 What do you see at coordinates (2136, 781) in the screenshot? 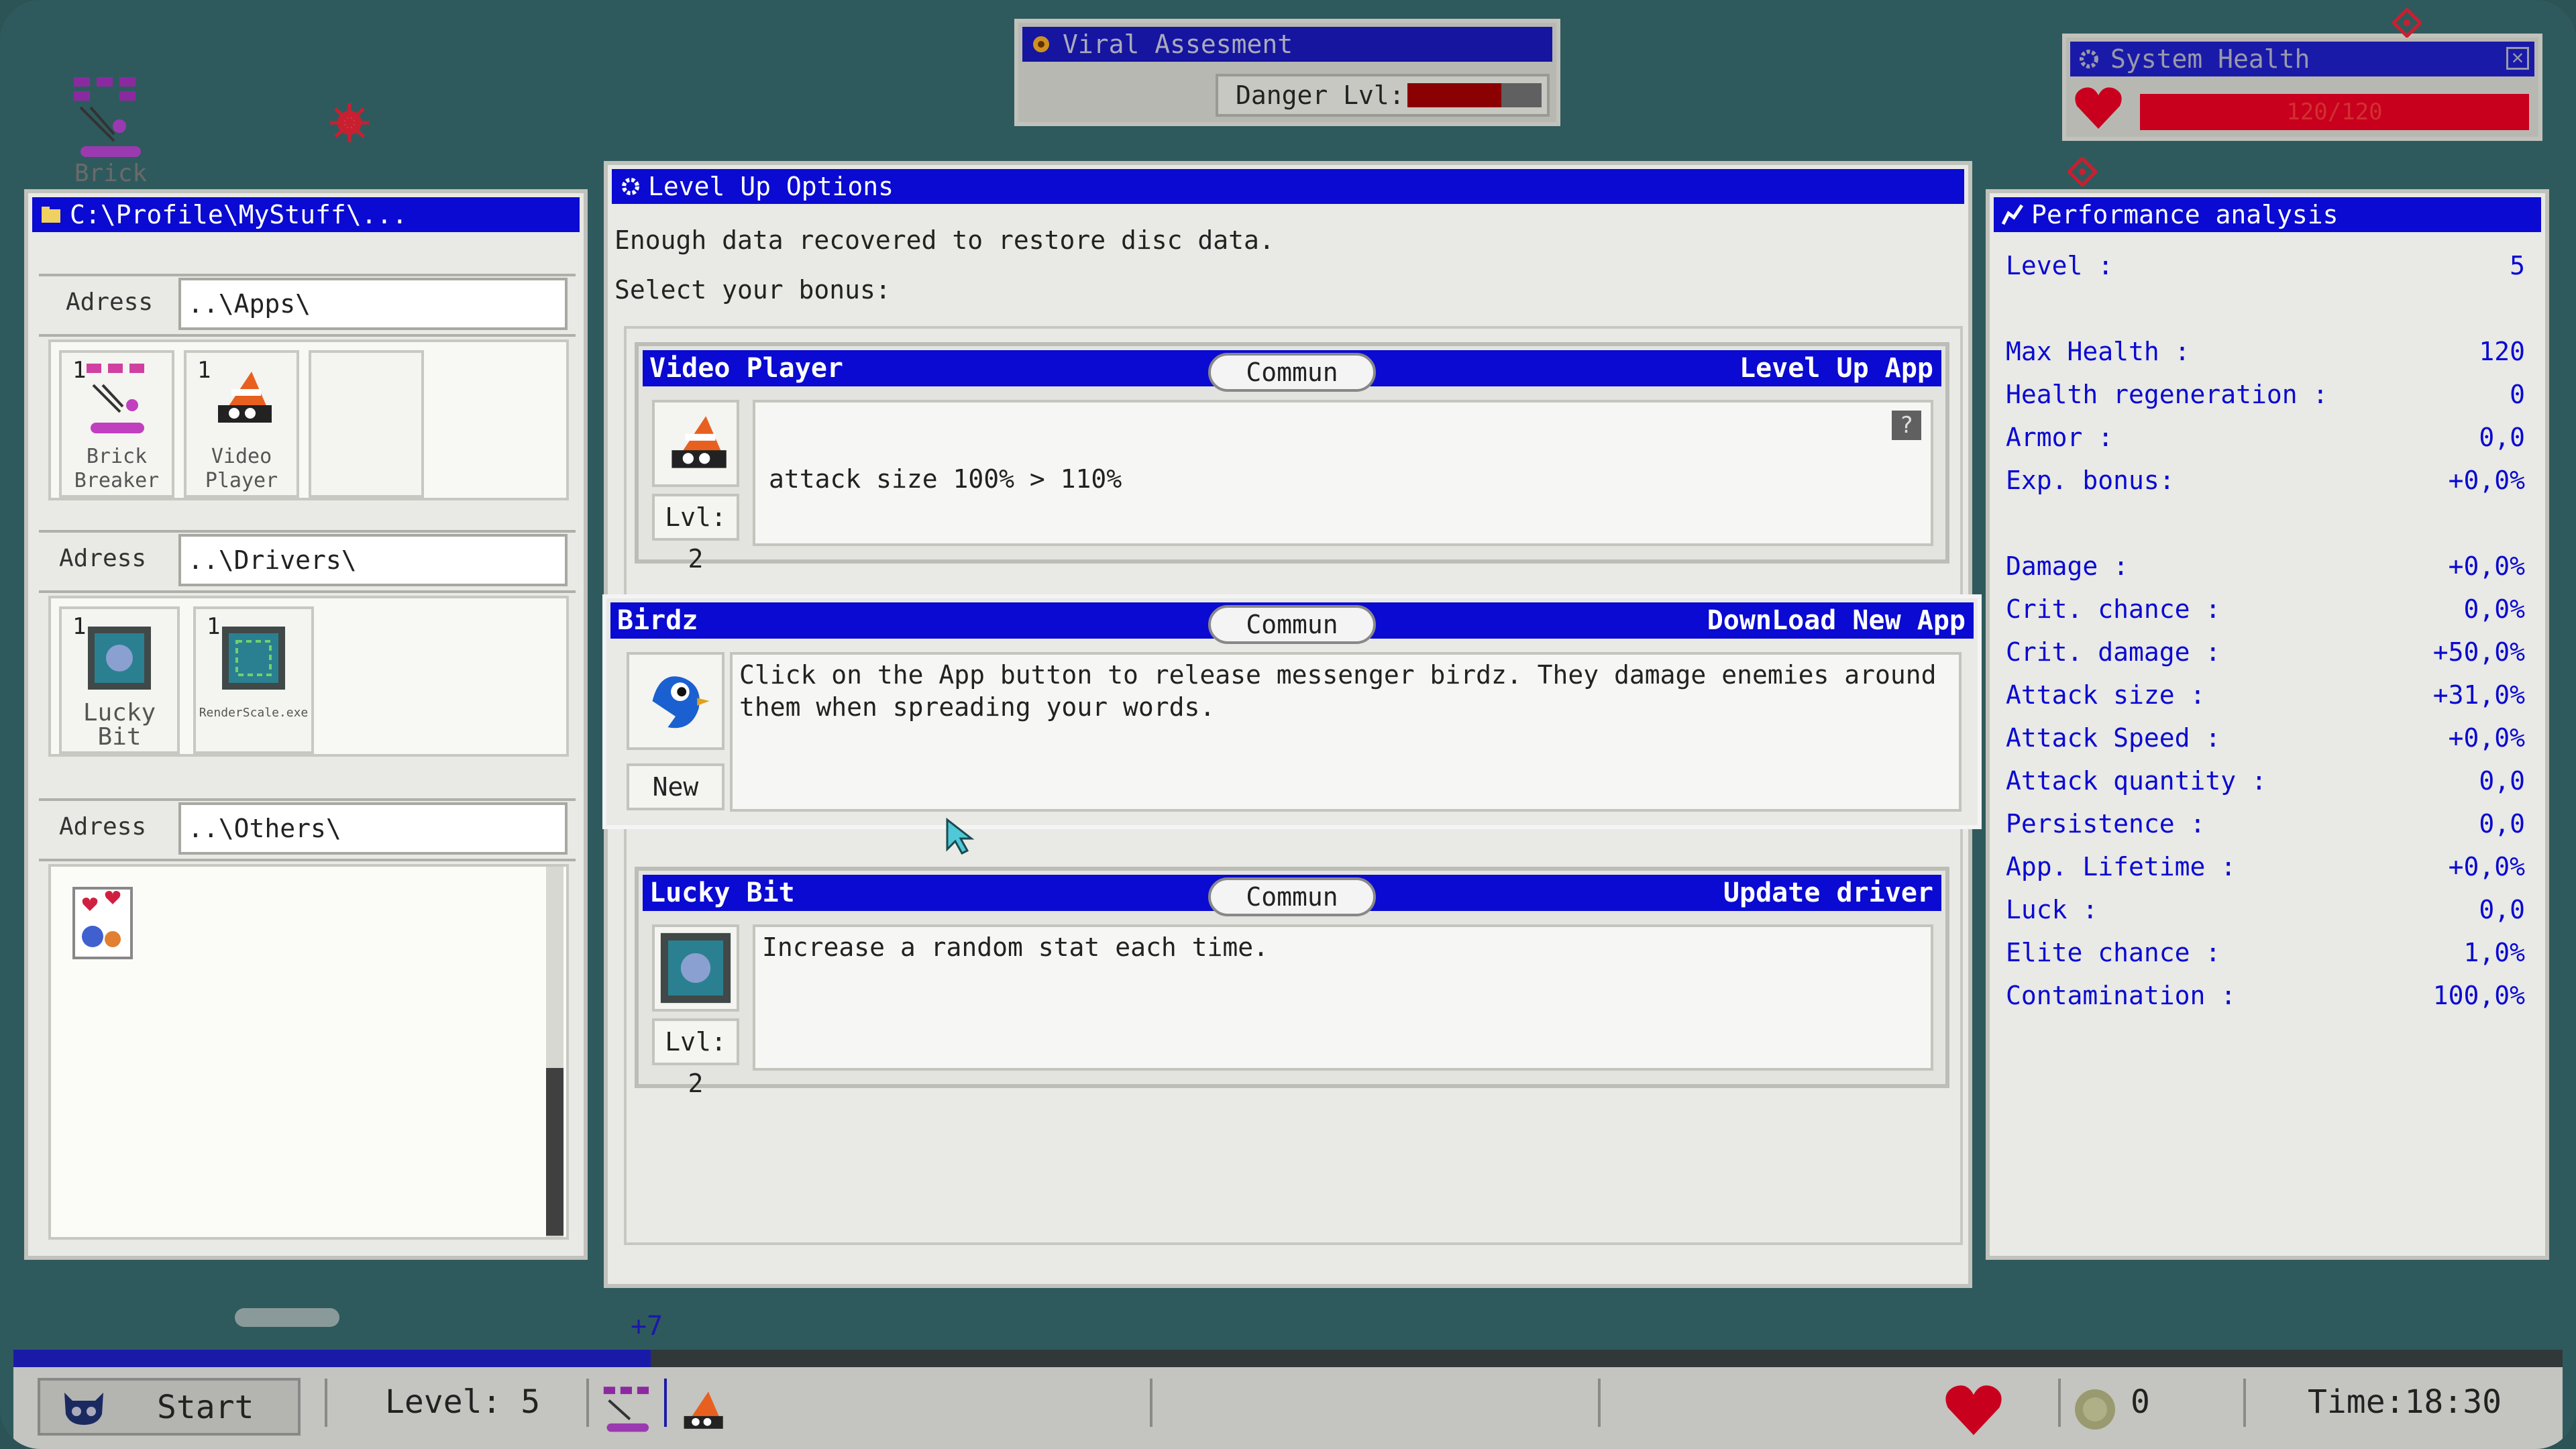
I see `stat-name: Attack quantity :` at bounding box center [2136, 781].